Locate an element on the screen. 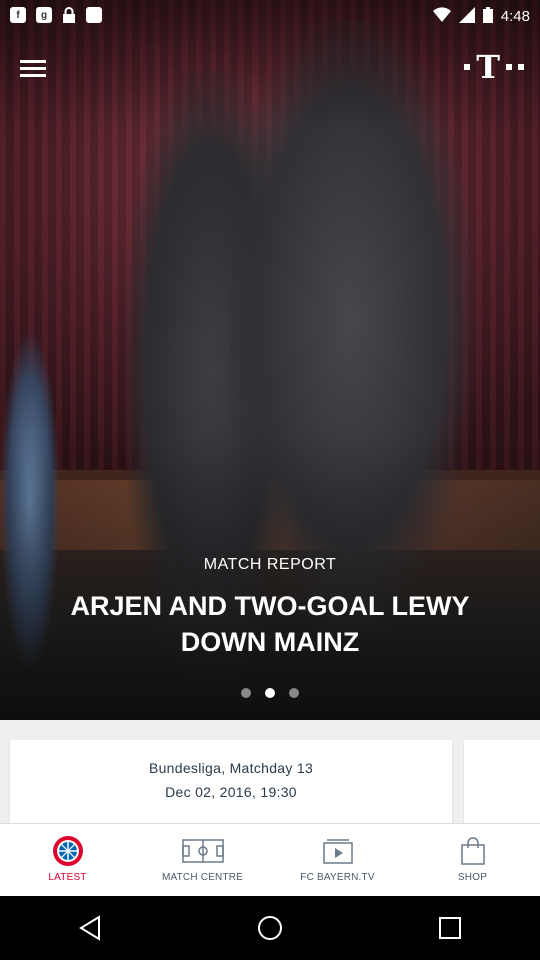 The height and width of the screenshot is (960, 540). android-navigation-bar is located at coordinates (270, 928).